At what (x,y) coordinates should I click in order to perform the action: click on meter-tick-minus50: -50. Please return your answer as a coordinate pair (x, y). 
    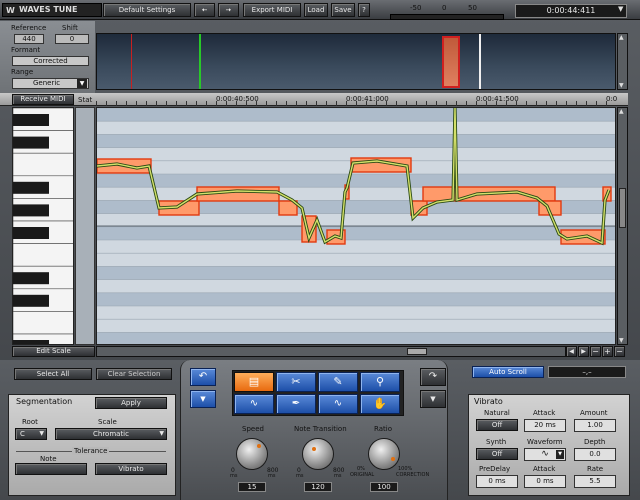
    Looking at the image, I should click on (416, 8).